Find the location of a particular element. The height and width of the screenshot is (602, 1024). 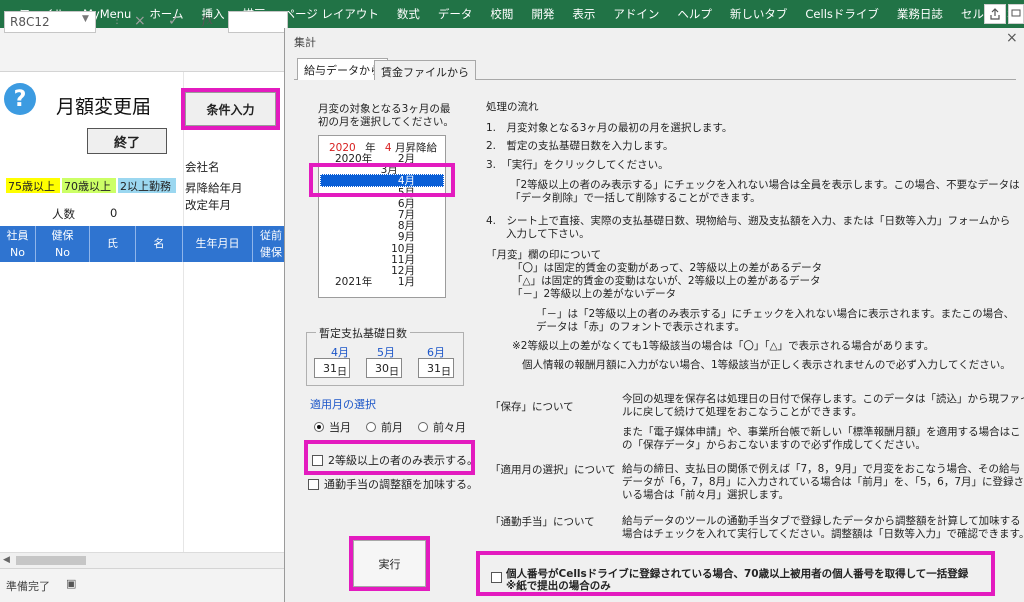

radio-two-months-prior: 前々月 is located at coordinates (442, 427).